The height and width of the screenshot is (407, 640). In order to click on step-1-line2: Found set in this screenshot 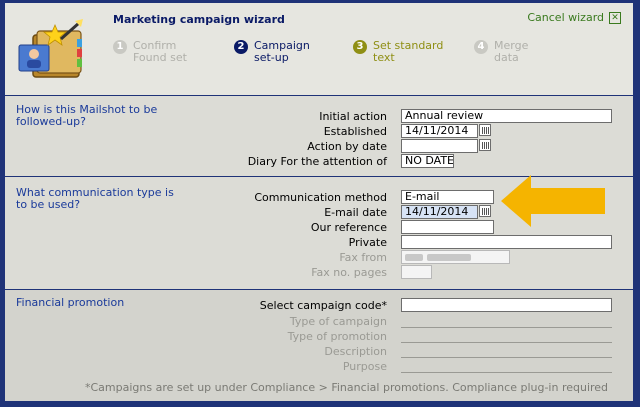, I will do `click(160, 57)`.